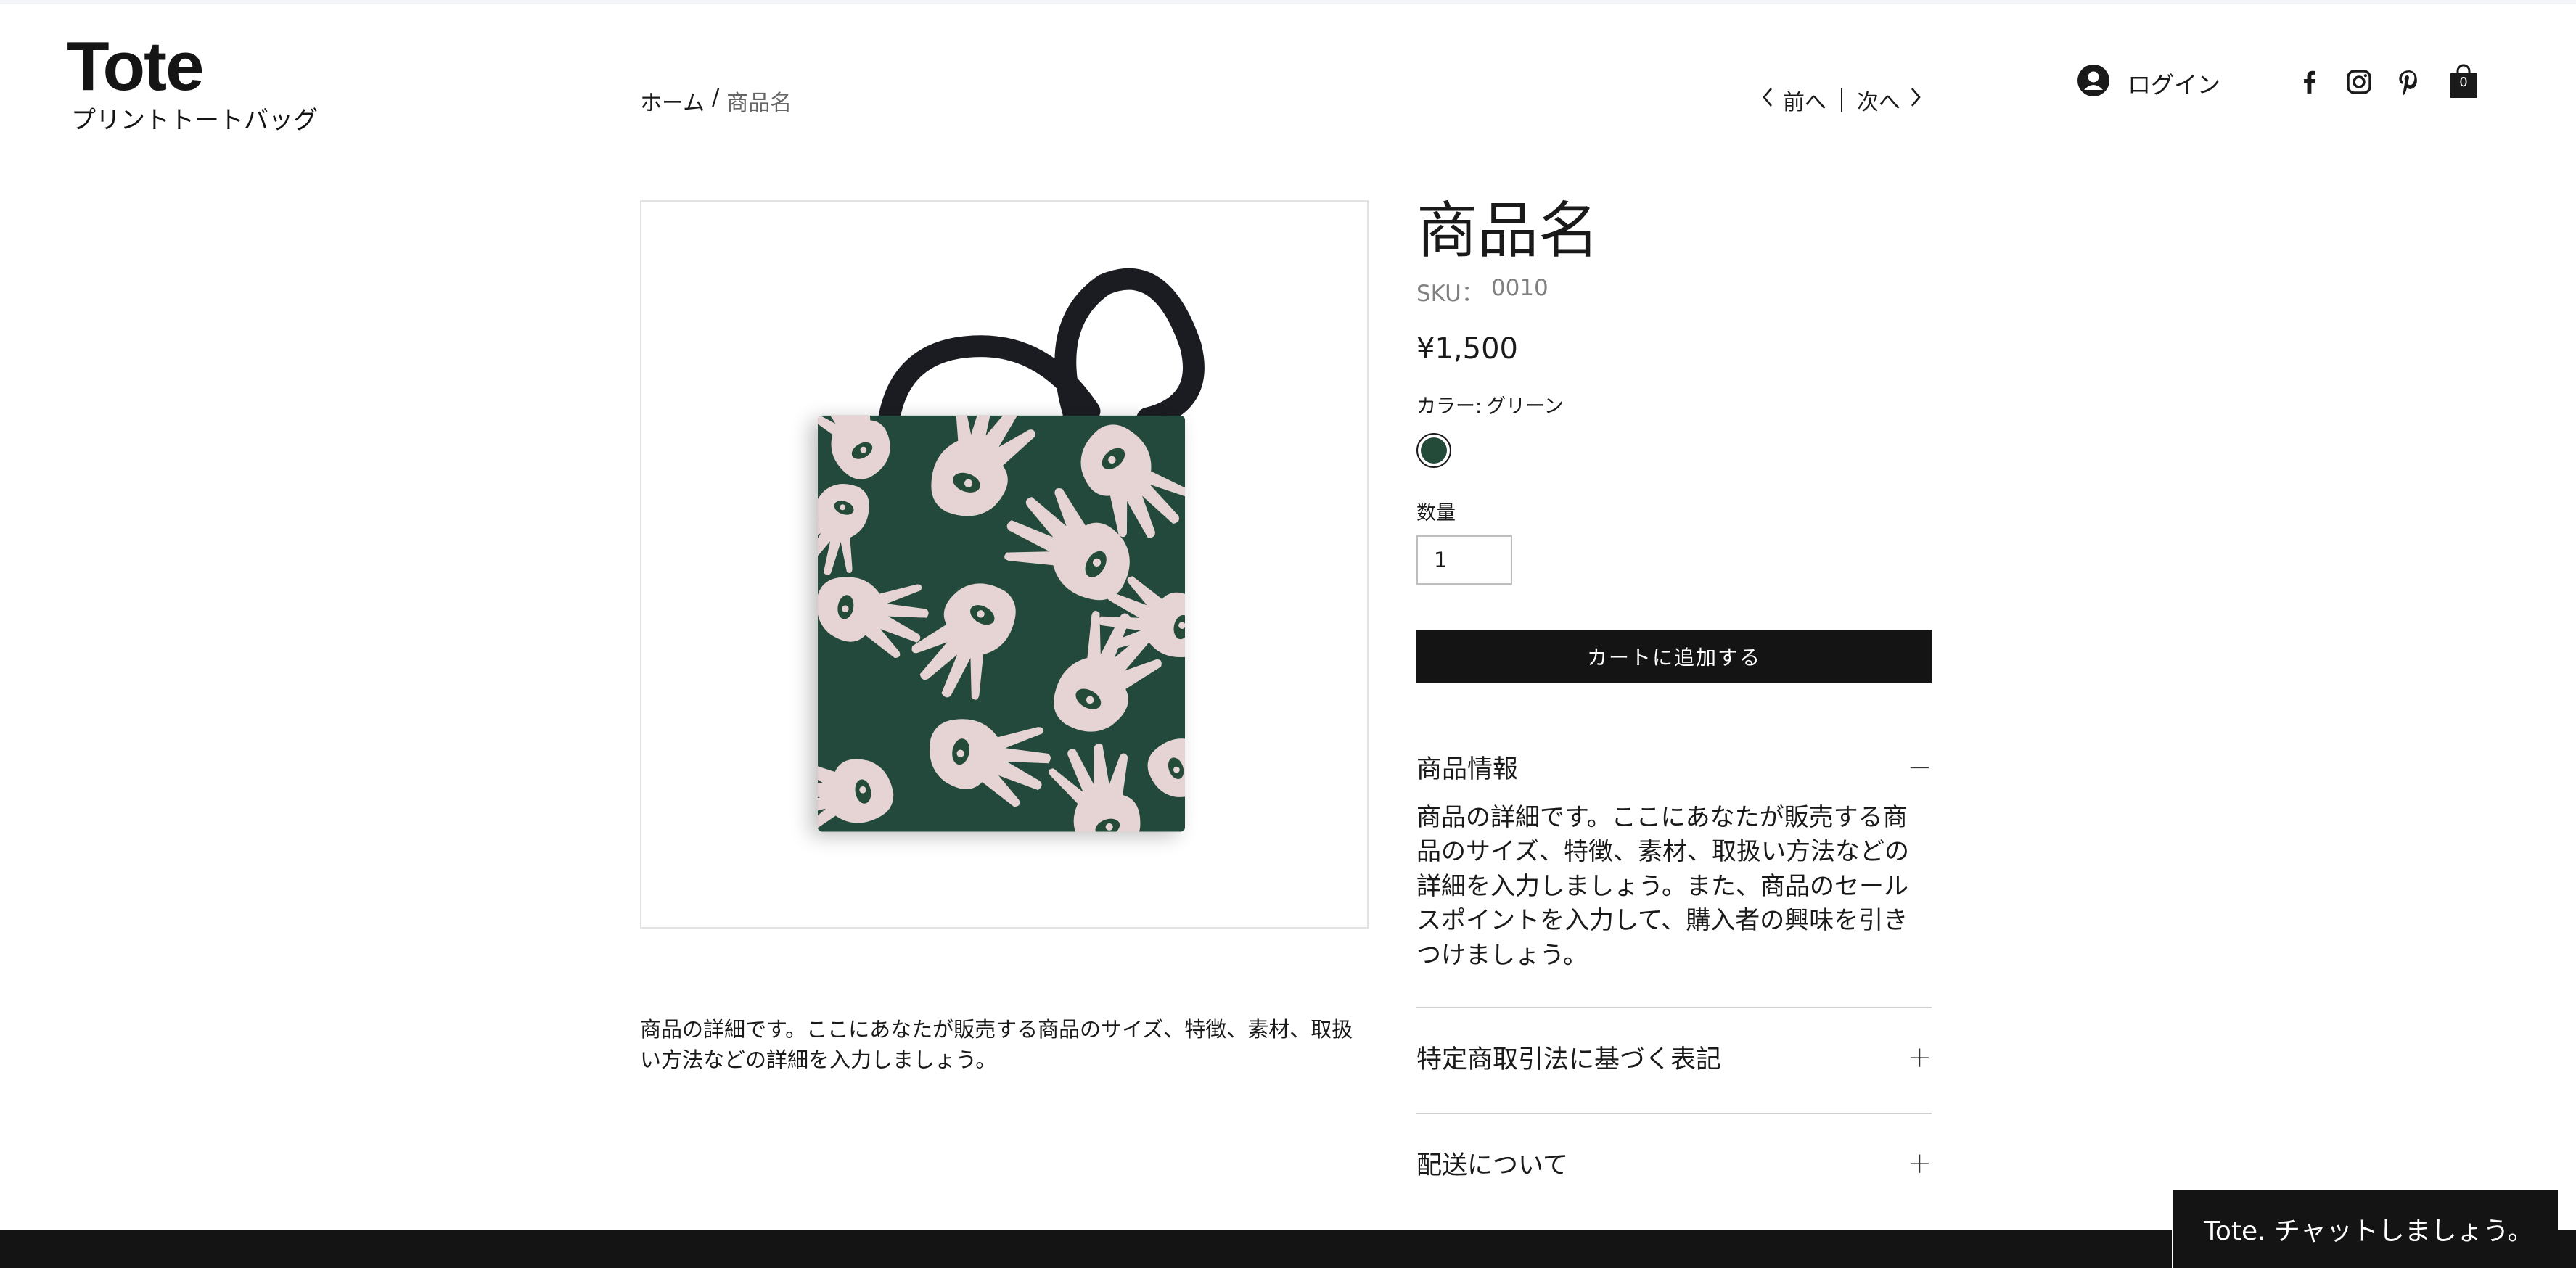 This screenshot has height=1268, width=2576. What do you see at coordinates (1467, 770) in the screenshot?
I see `accordion-title: 商品情報` at bounding box center [1467, 770].